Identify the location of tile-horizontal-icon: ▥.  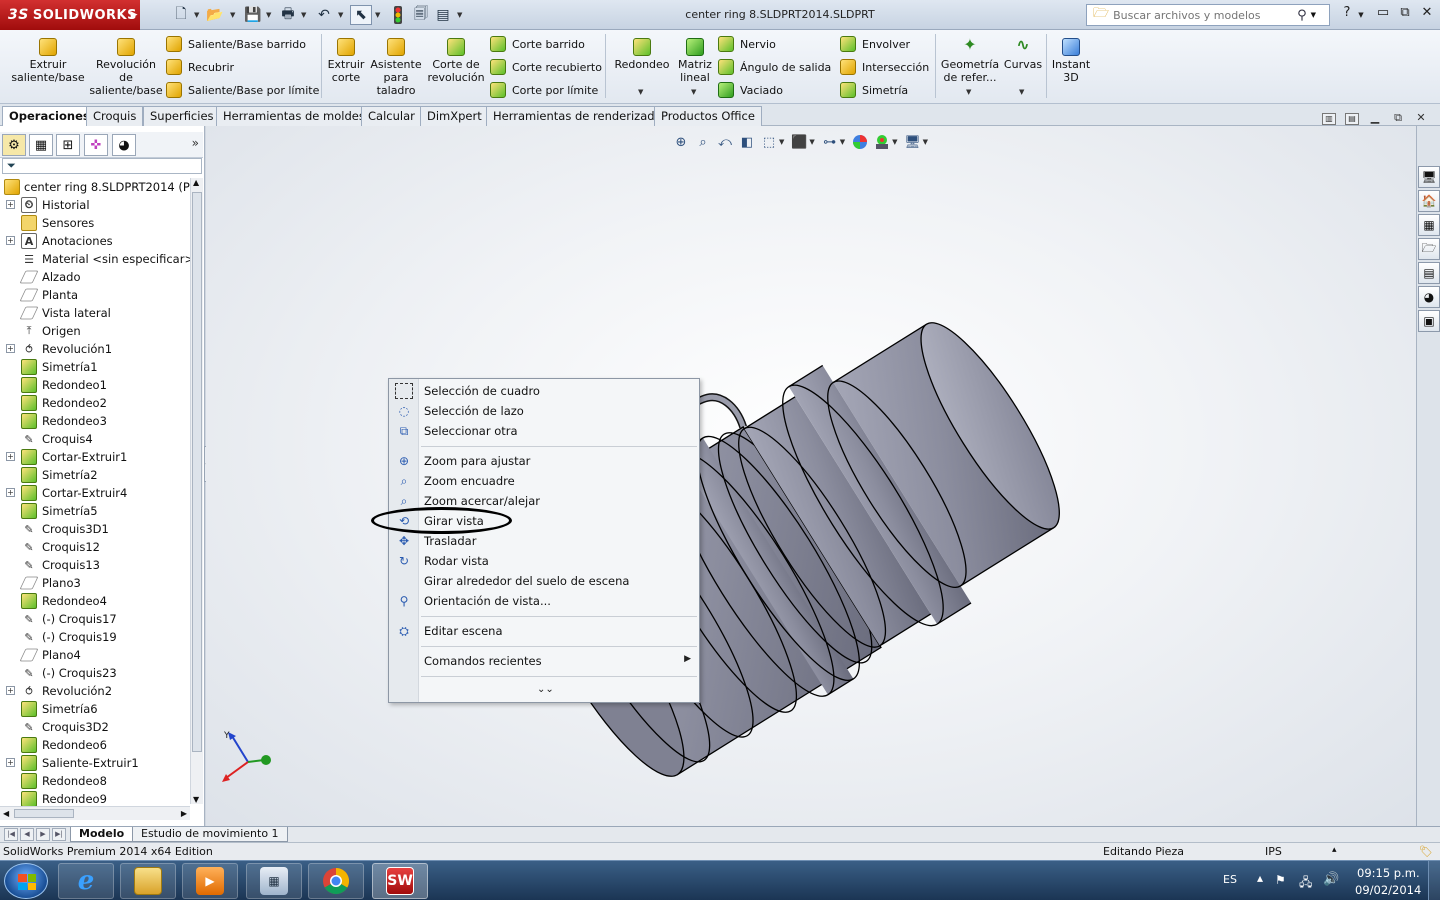
(1329, 119).